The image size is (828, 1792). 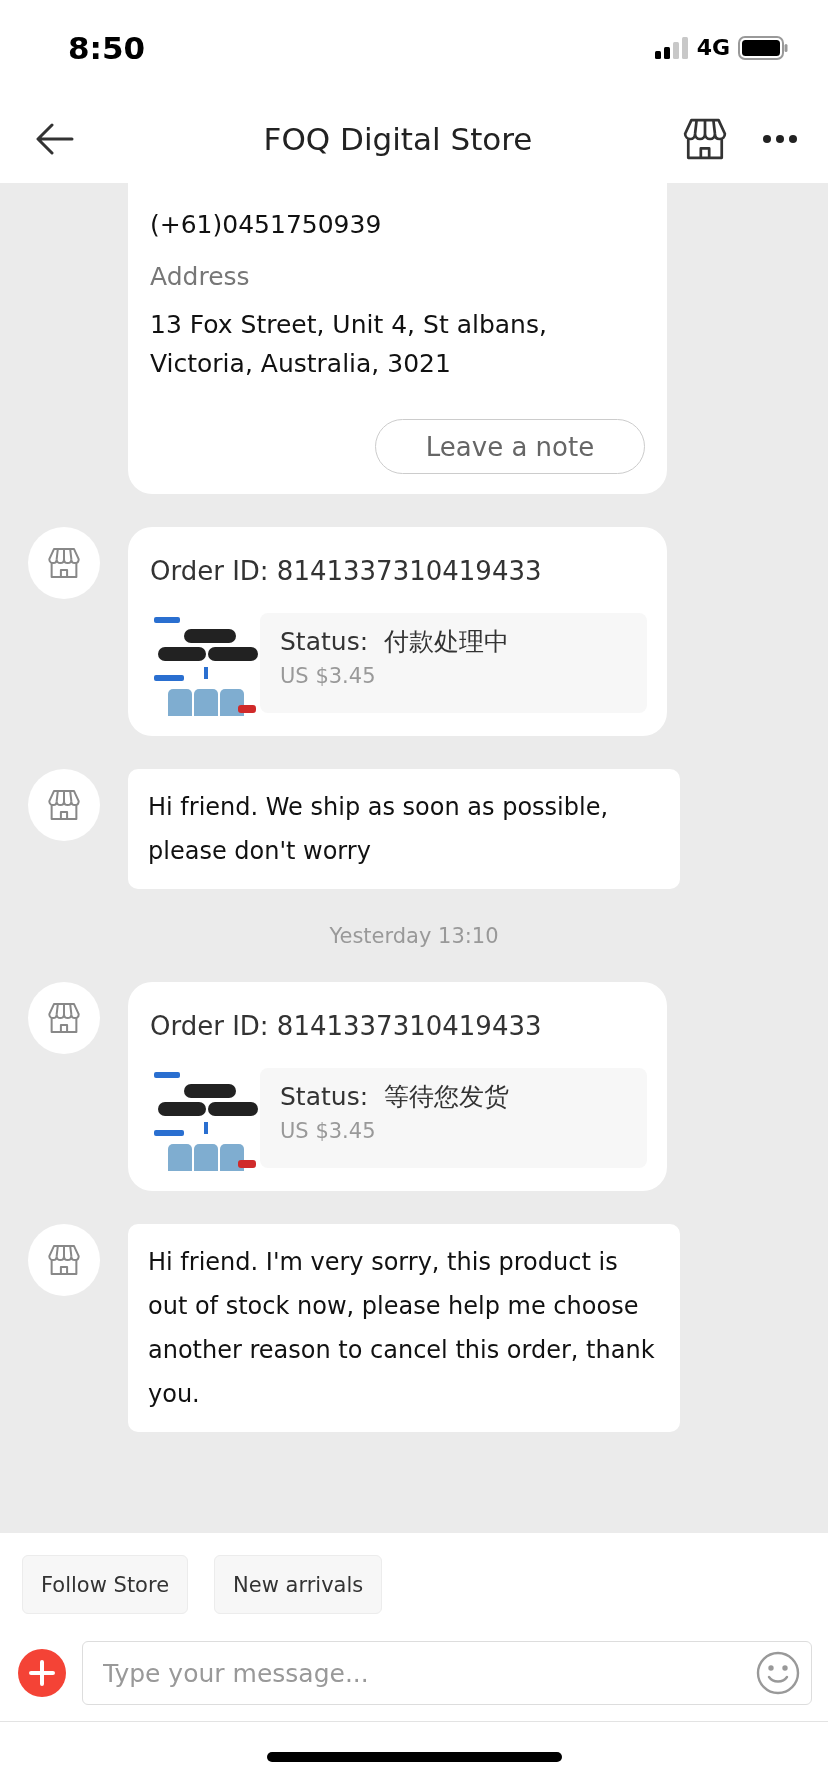 What do you see at coordinates (105, 1584) in the screenshot?
I see `quick-reply-chip: Follow Store` at bounding box center [105, 1584].